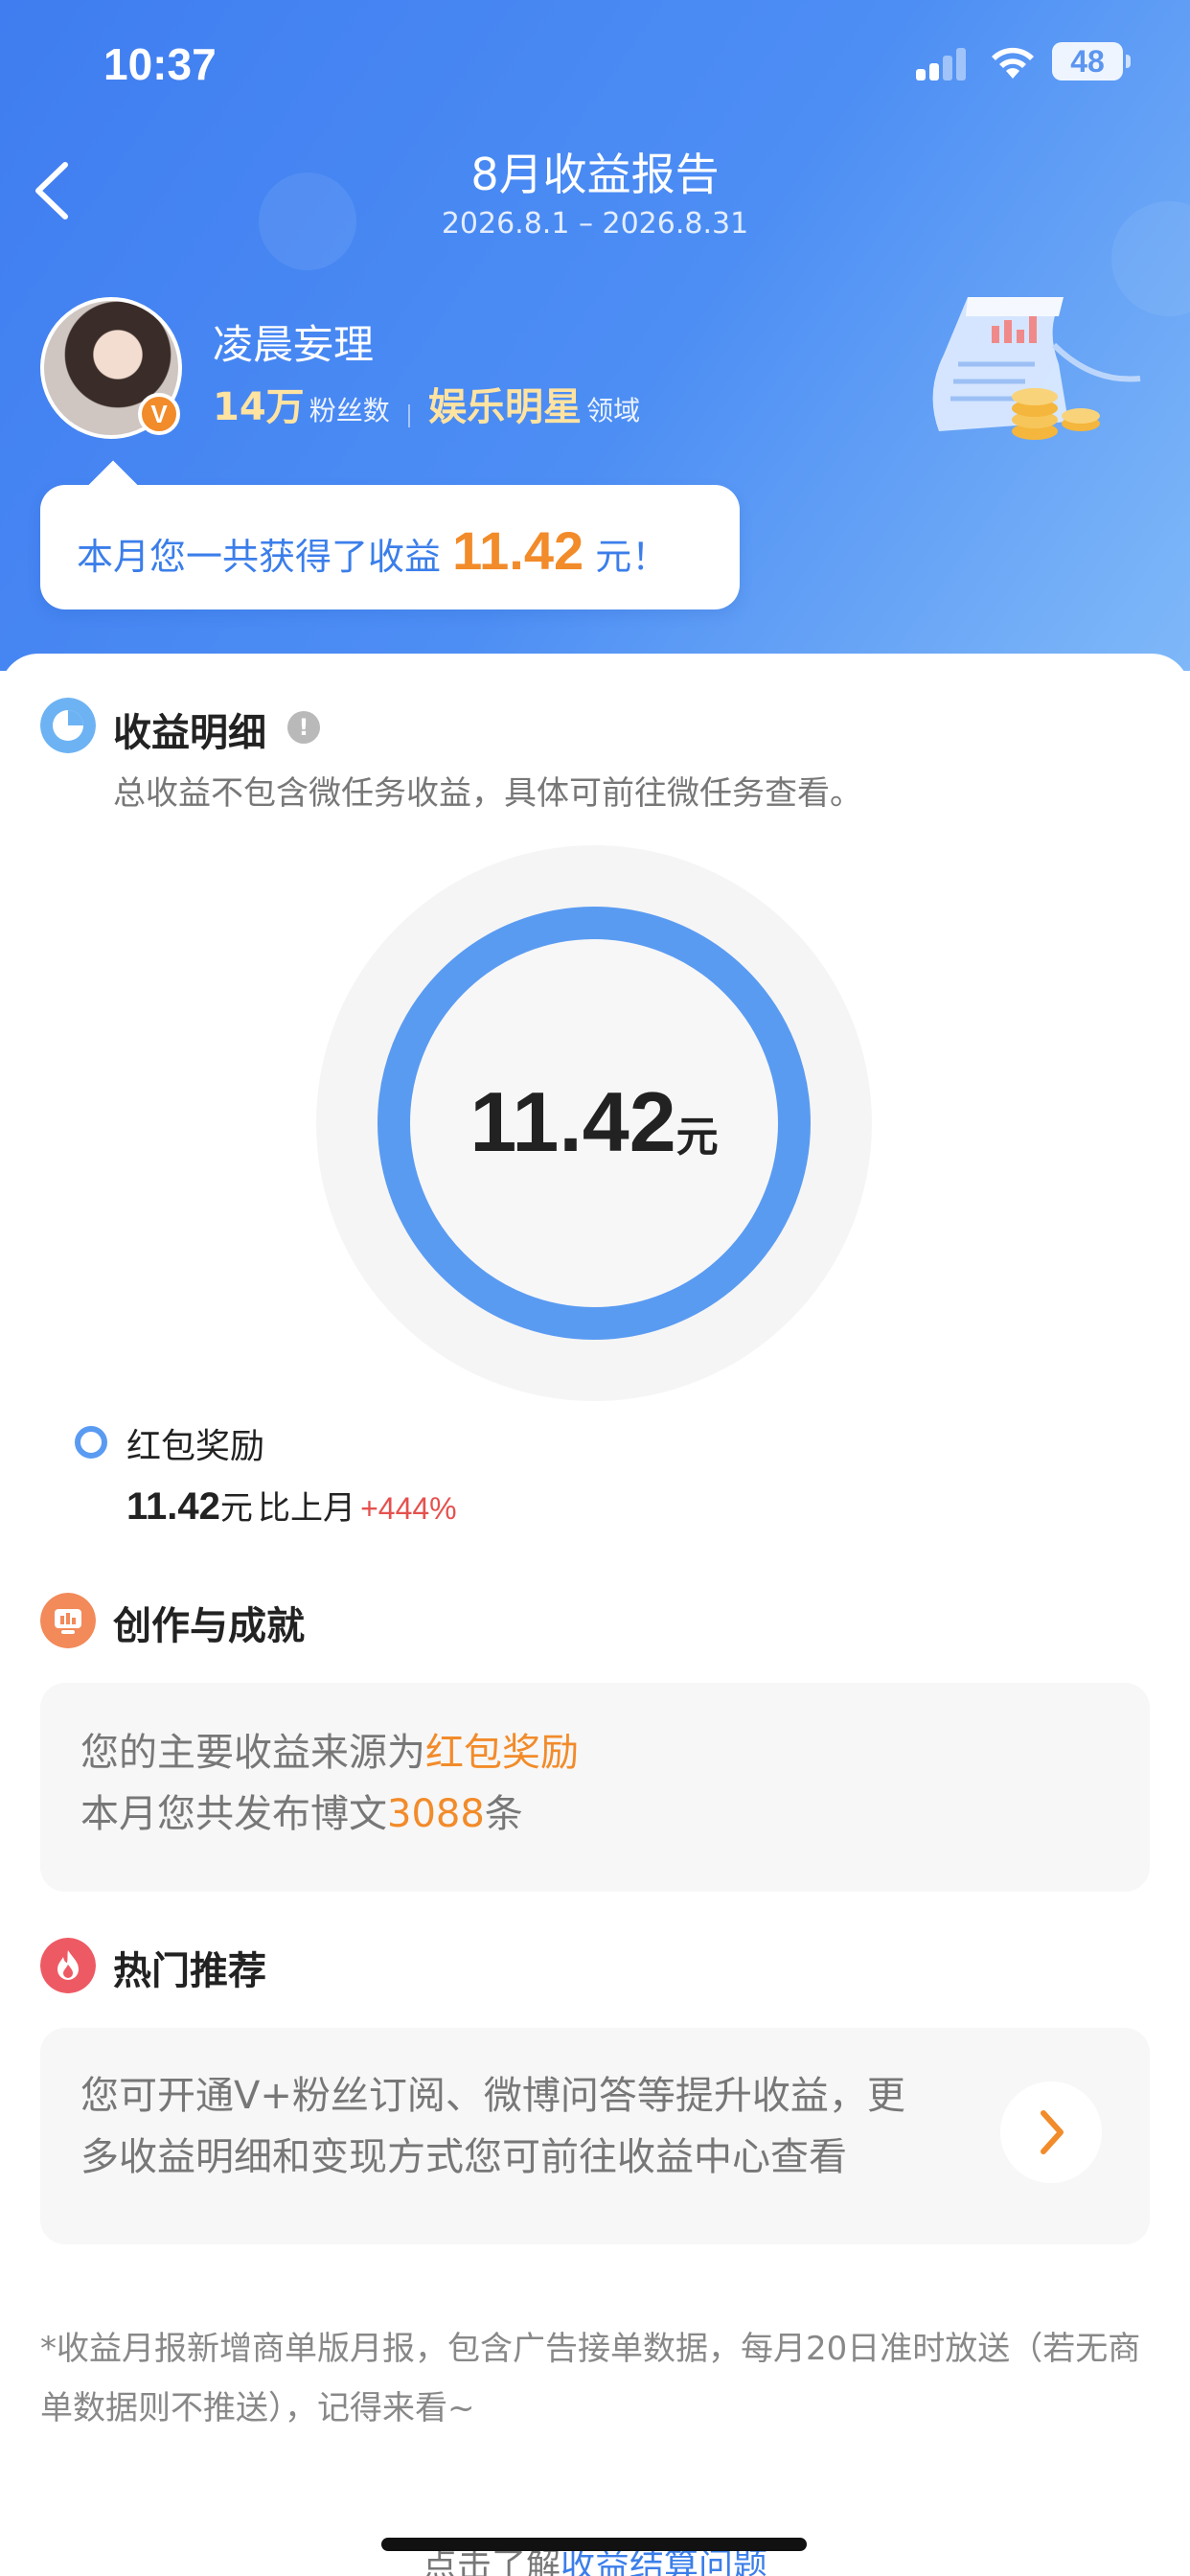  Describe the element at coordinates (409, 1508) in the screenshot. I see `legend-change: +444%` at that location.